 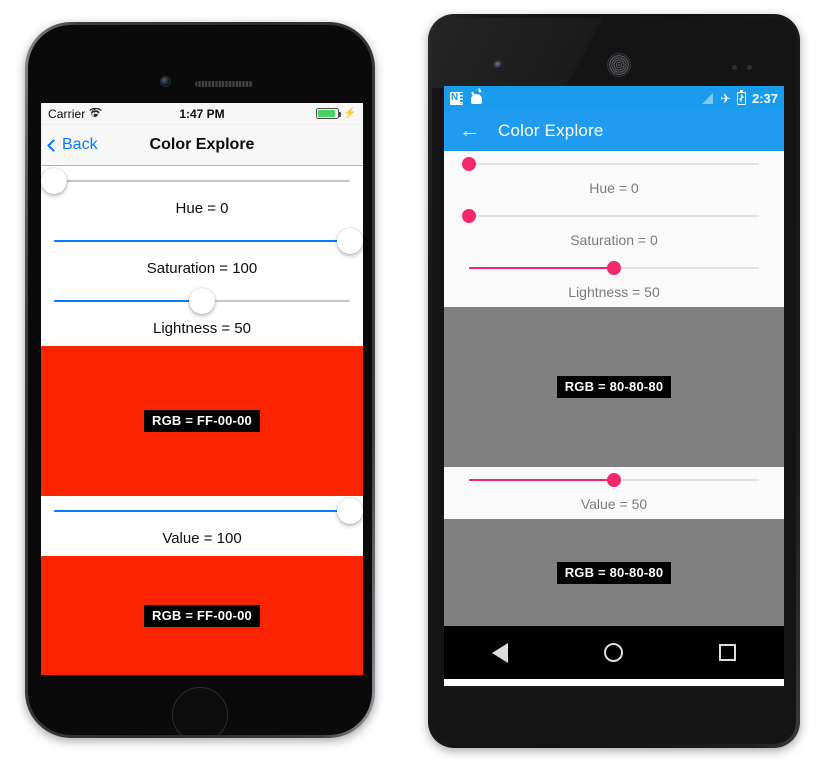 What do you see at coordinates (328, 113) in the screenshot?
I see `battery-full-icon` at bounding box center [328, 113].